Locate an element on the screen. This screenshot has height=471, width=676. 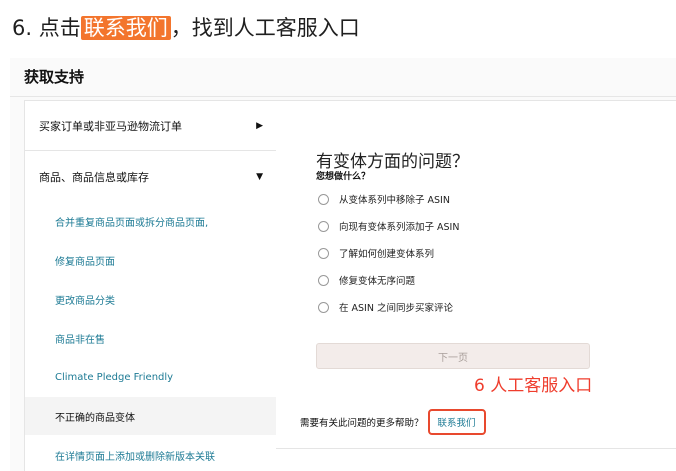
sidebar-item-climate-pledge: Climate Pledge Friendly is located at coordinates (151, 377).